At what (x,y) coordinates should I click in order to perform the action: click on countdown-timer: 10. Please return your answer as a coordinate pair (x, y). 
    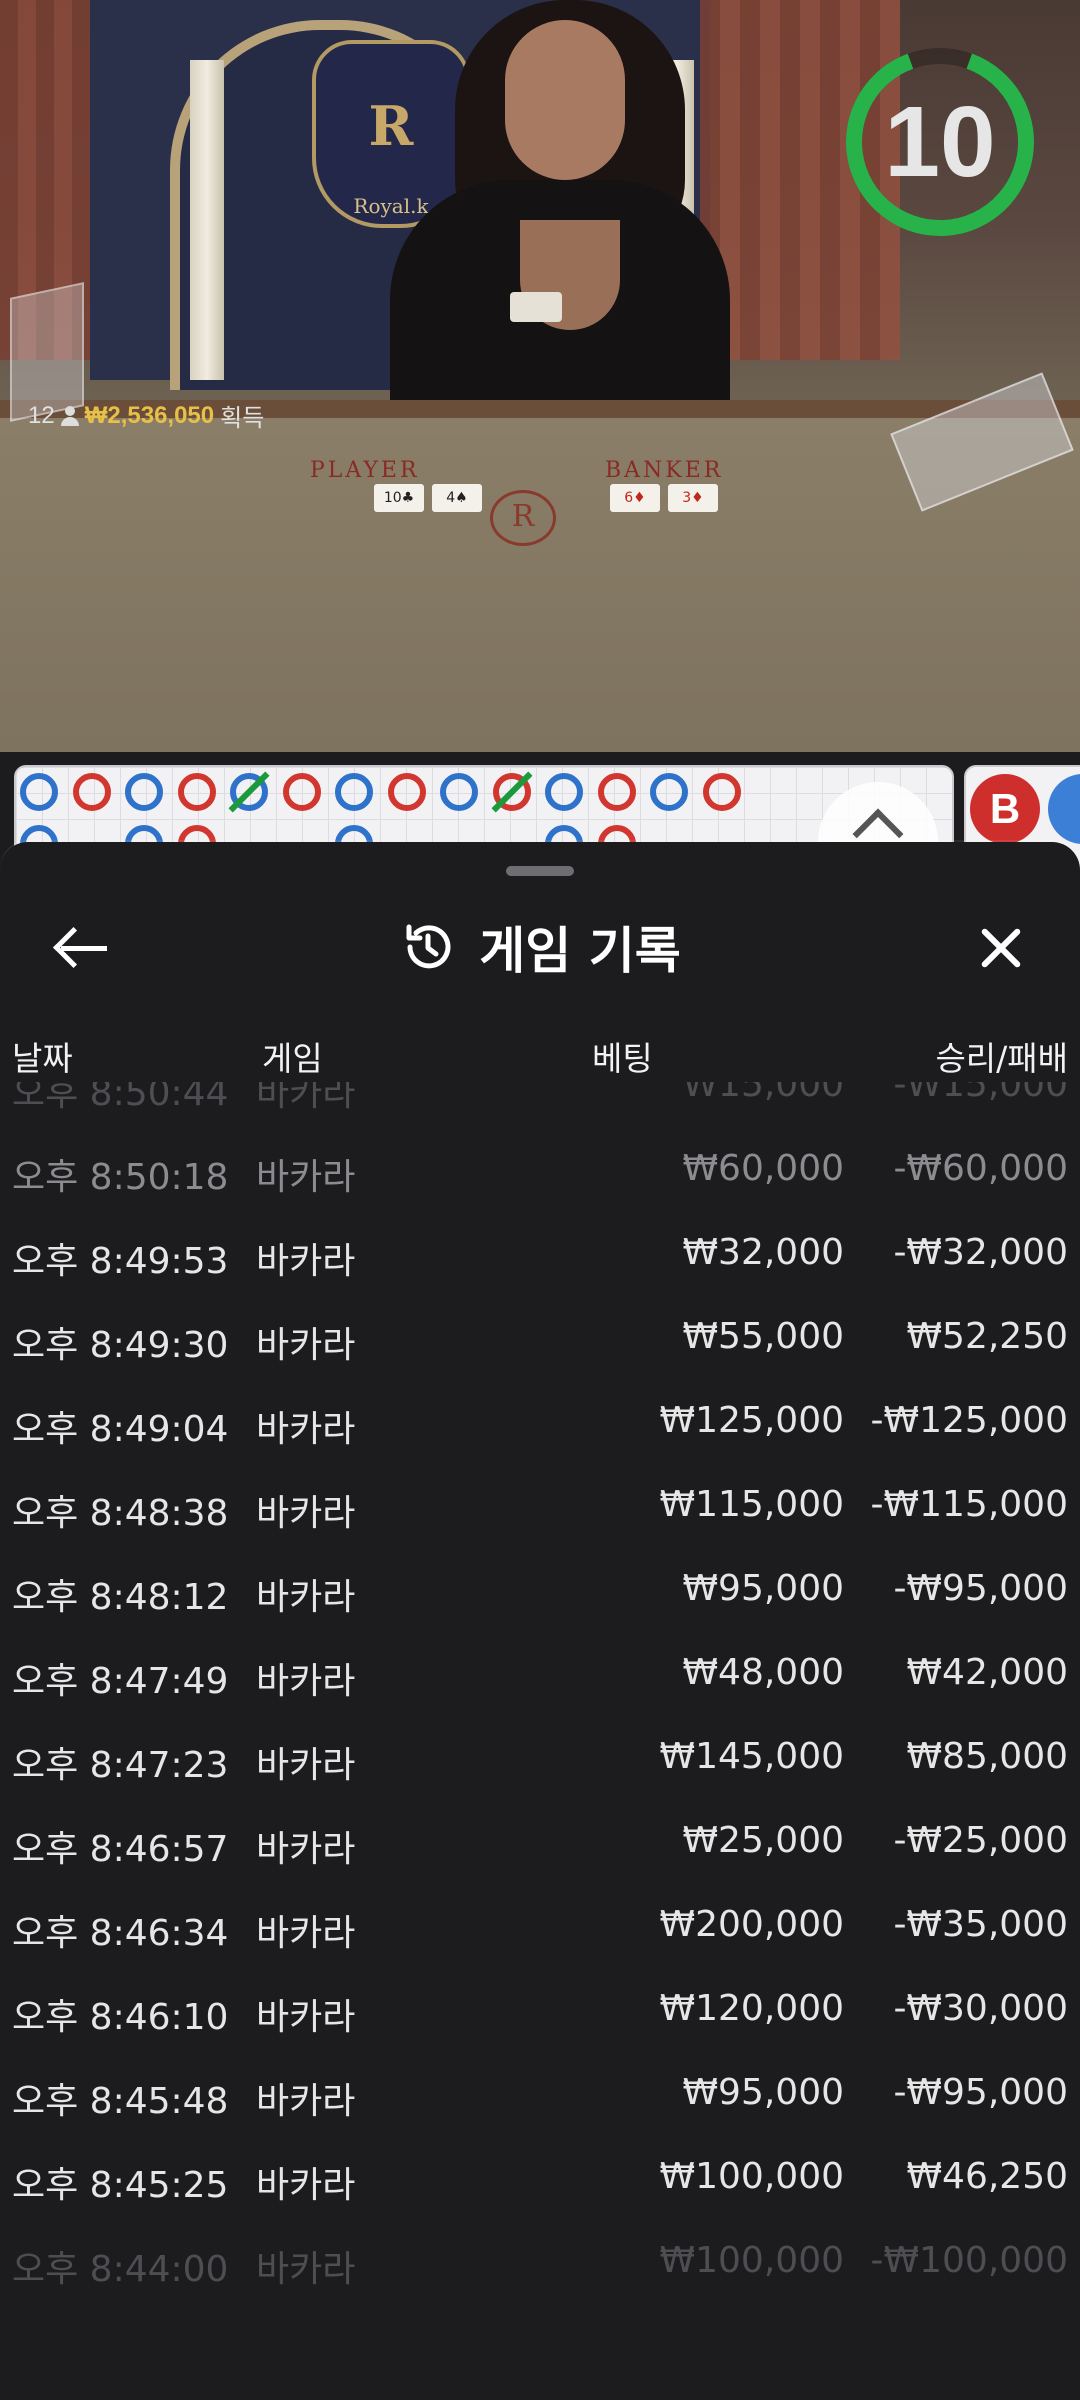
    Looking at the image, I should click on (940, 142).